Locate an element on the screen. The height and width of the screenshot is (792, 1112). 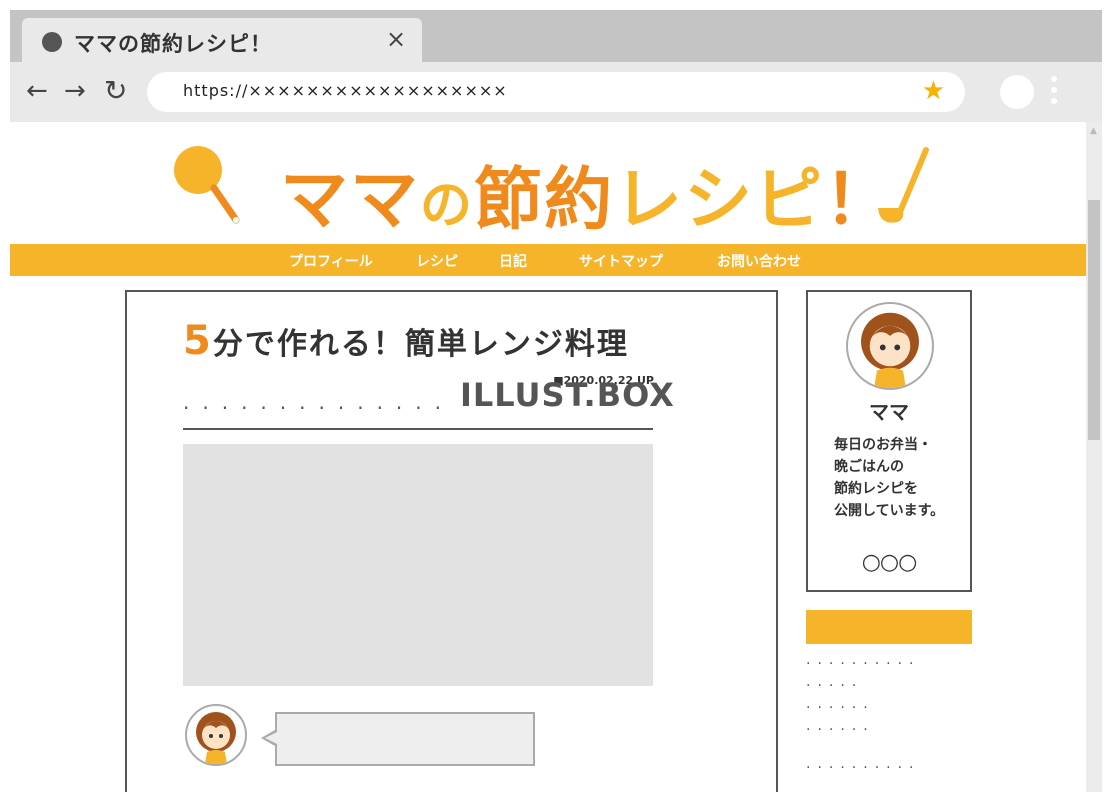
bubble-tail-inner is located at coordinates (271, 738).